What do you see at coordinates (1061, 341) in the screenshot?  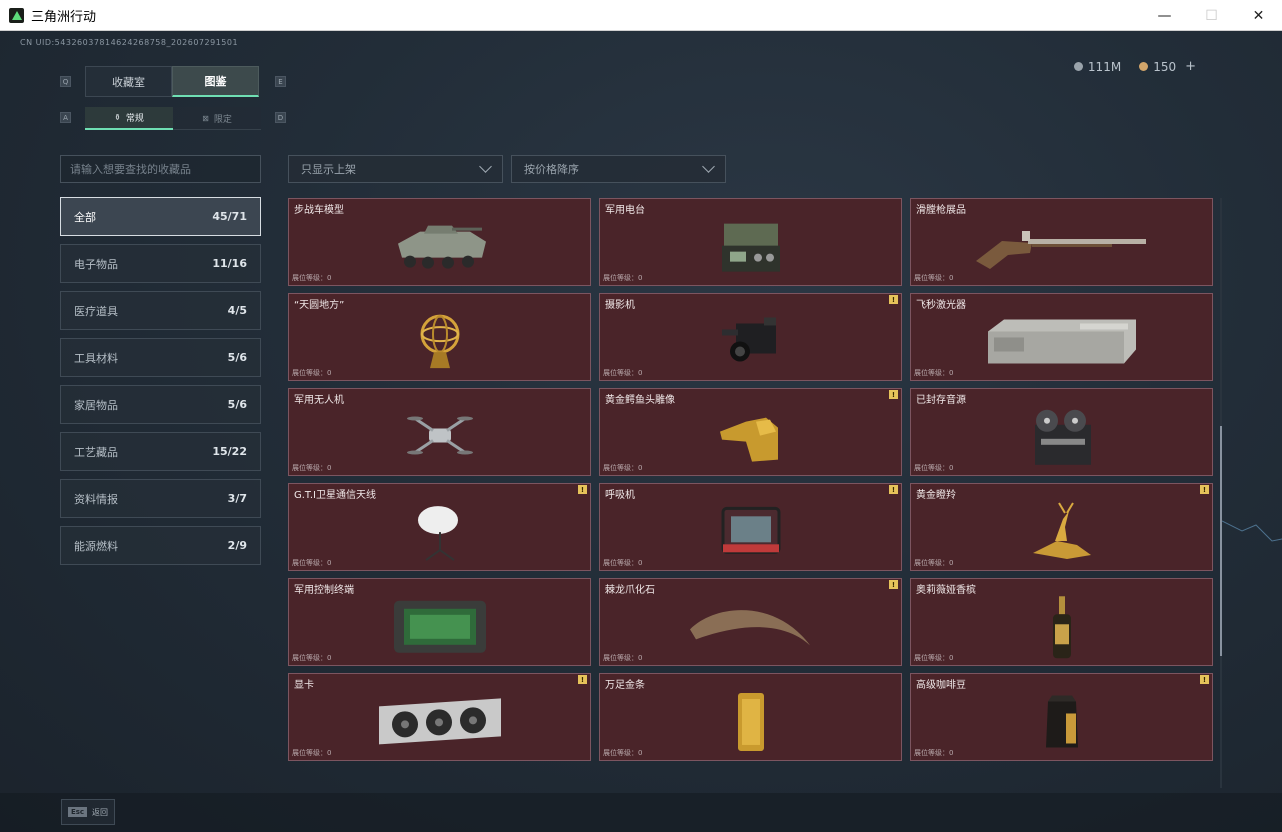 I see `femtosecond-laser-icon` at bounding box center [1061, 341].